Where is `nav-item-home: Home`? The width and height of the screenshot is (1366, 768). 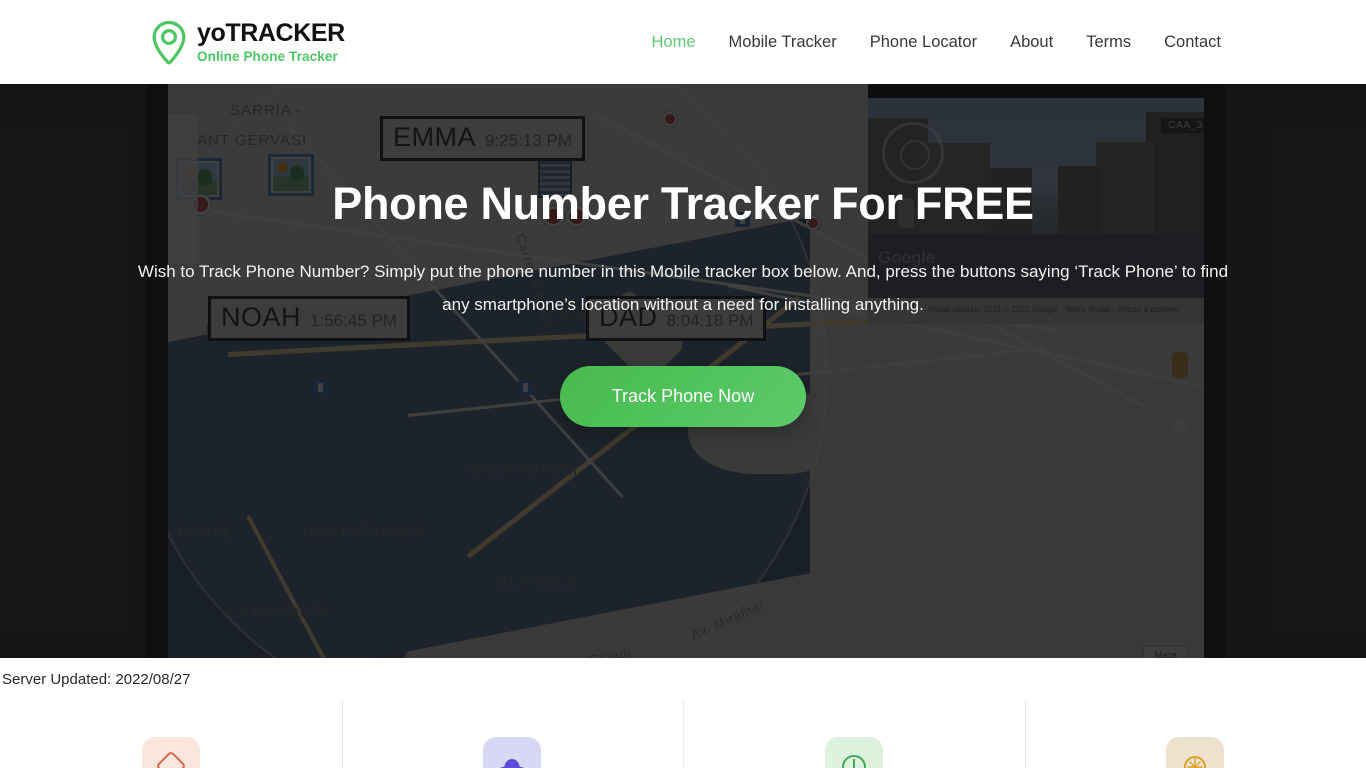 nav-item-home: Home is located at coordinates (674, 42).